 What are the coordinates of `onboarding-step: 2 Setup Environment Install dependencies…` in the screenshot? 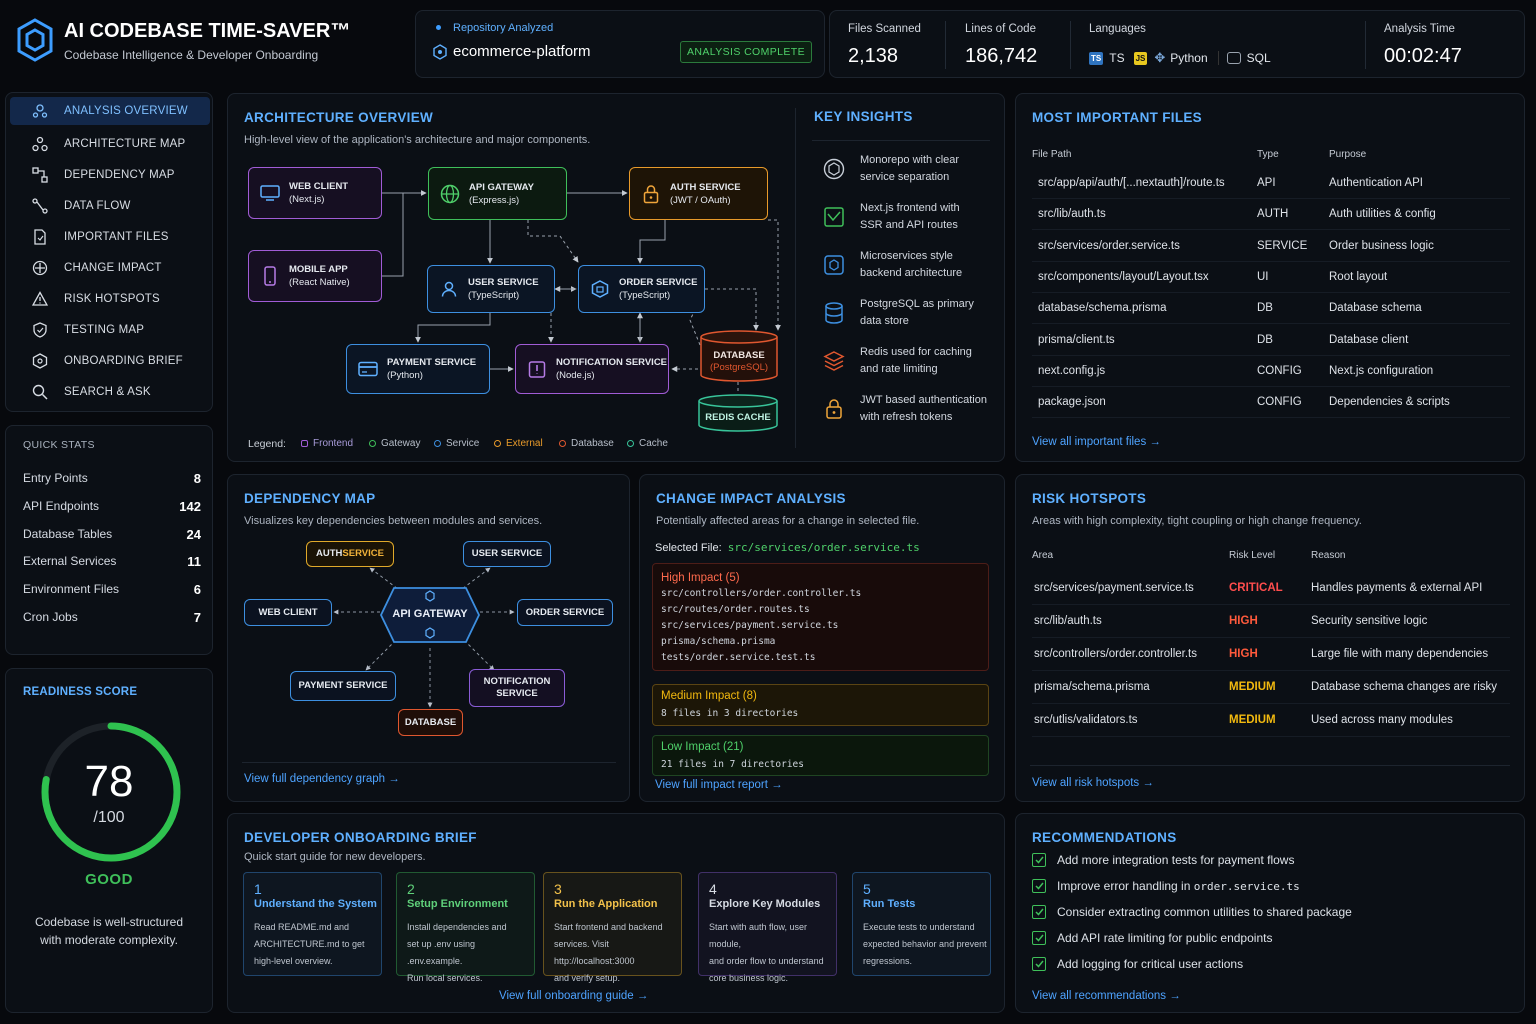 It's located at (465, 927).